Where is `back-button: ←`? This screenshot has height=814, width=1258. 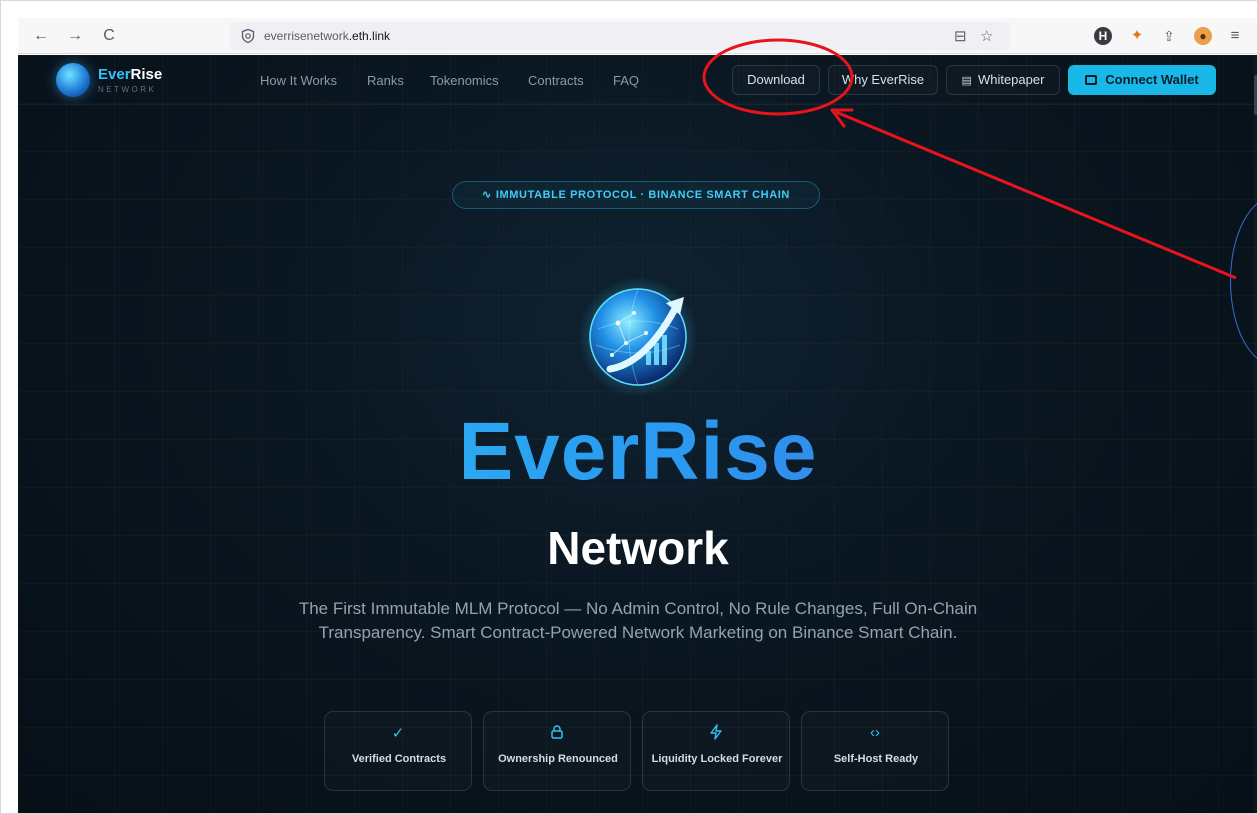
back-button: ← is located at coordinates (41, 36).